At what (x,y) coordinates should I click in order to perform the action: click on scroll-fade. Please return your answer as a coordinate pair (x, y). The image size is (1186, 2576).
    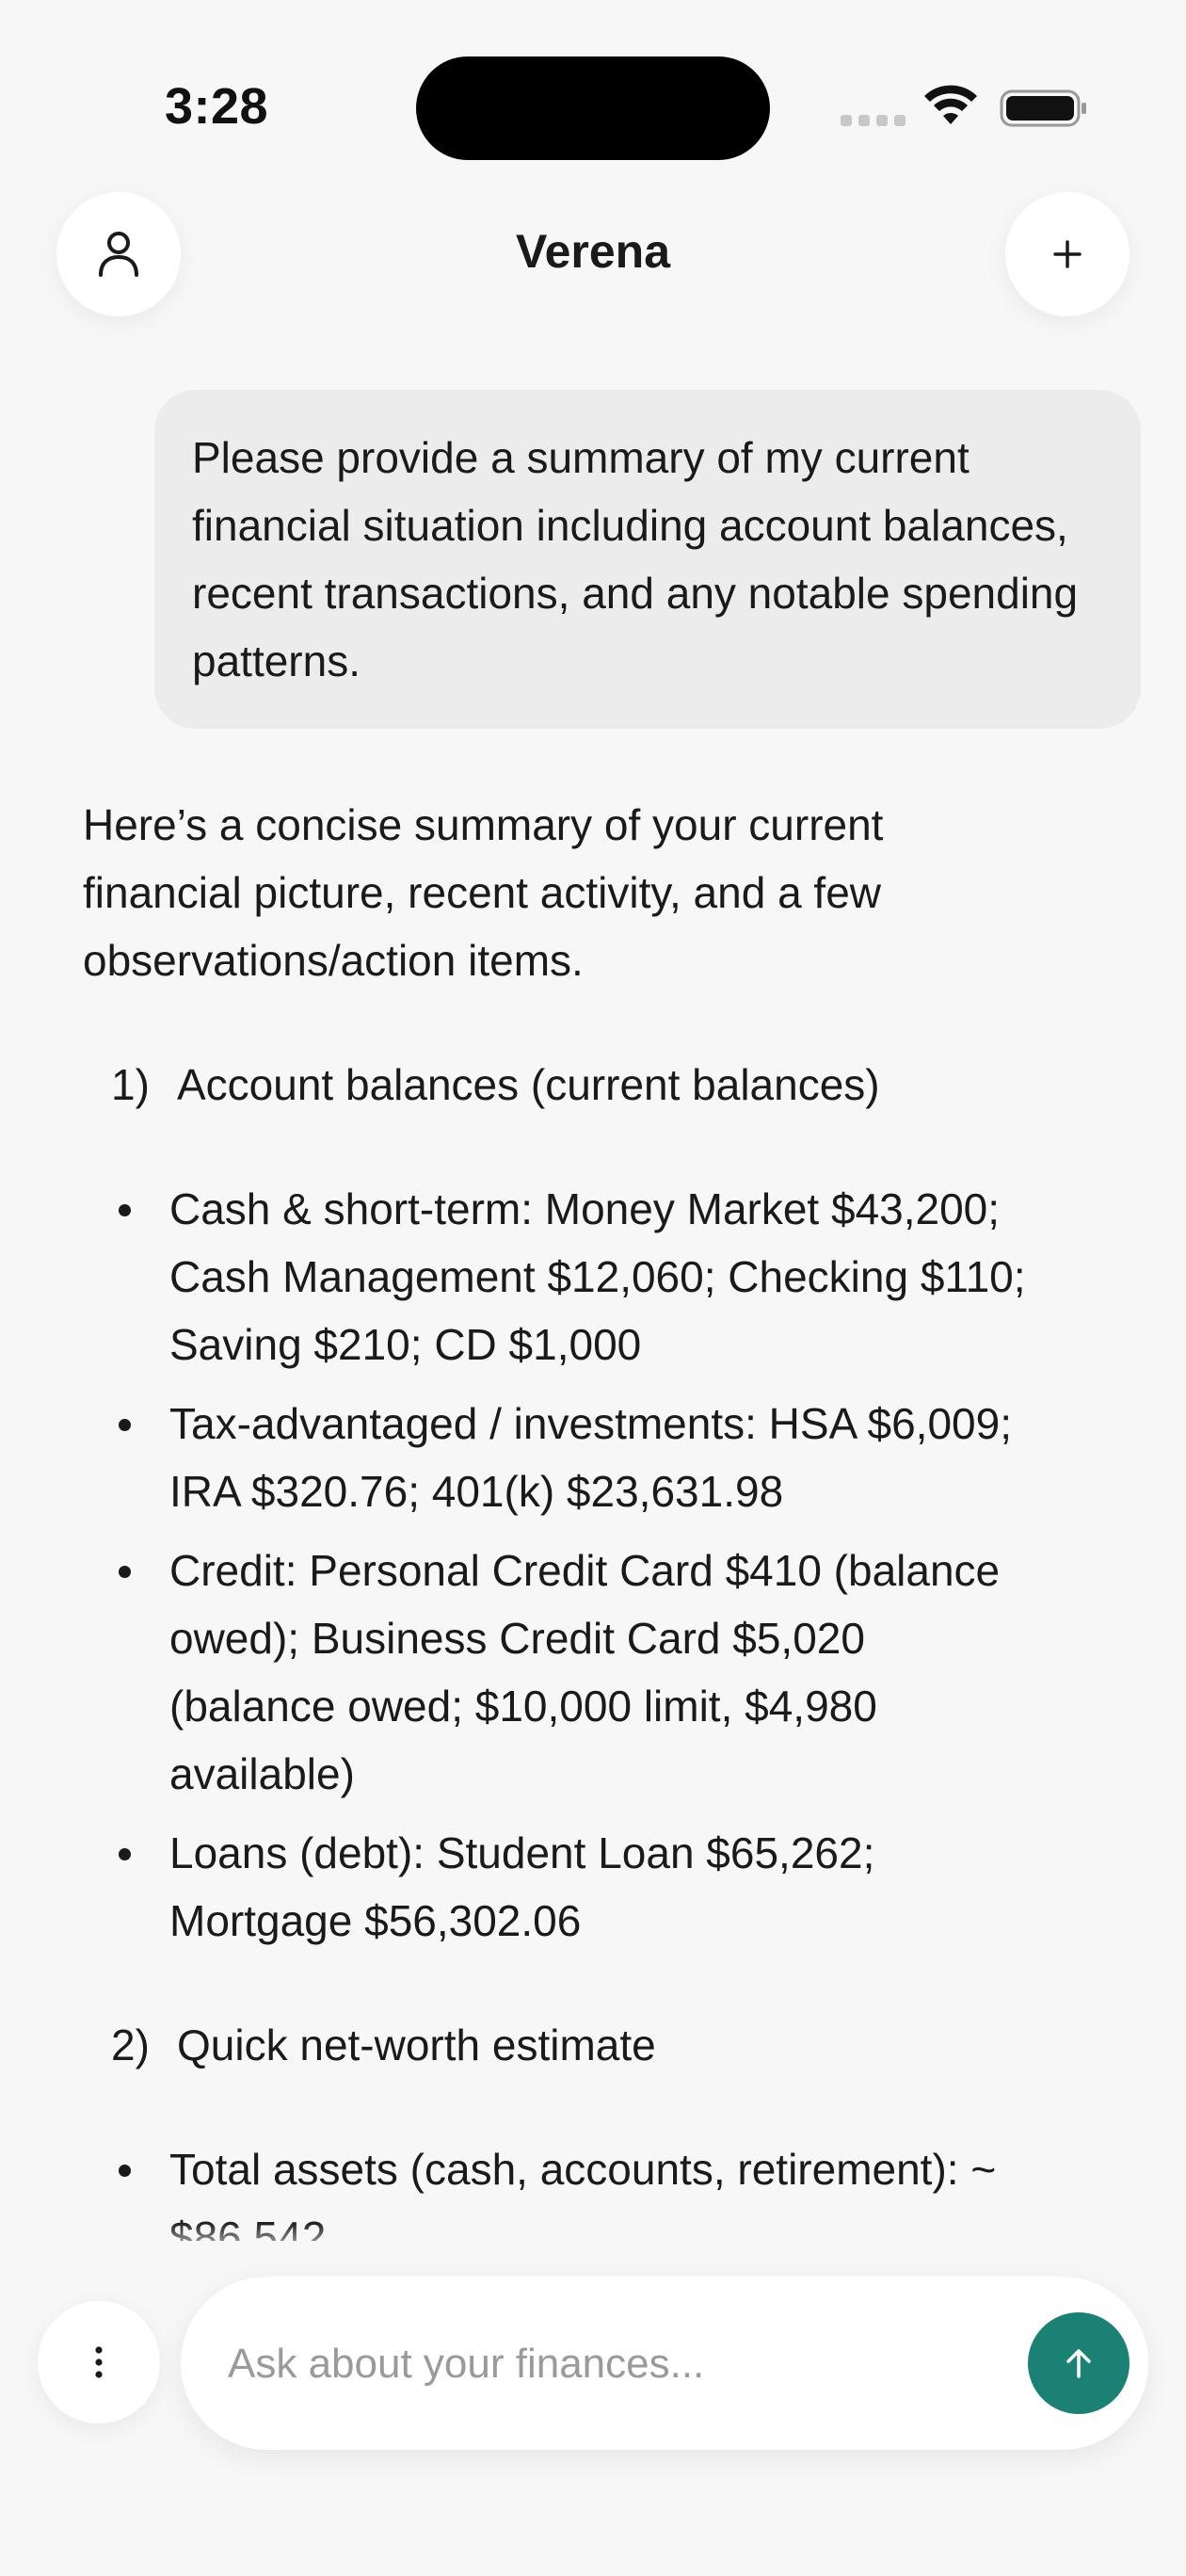
    Looking at the image, I should click on (593, 2241).